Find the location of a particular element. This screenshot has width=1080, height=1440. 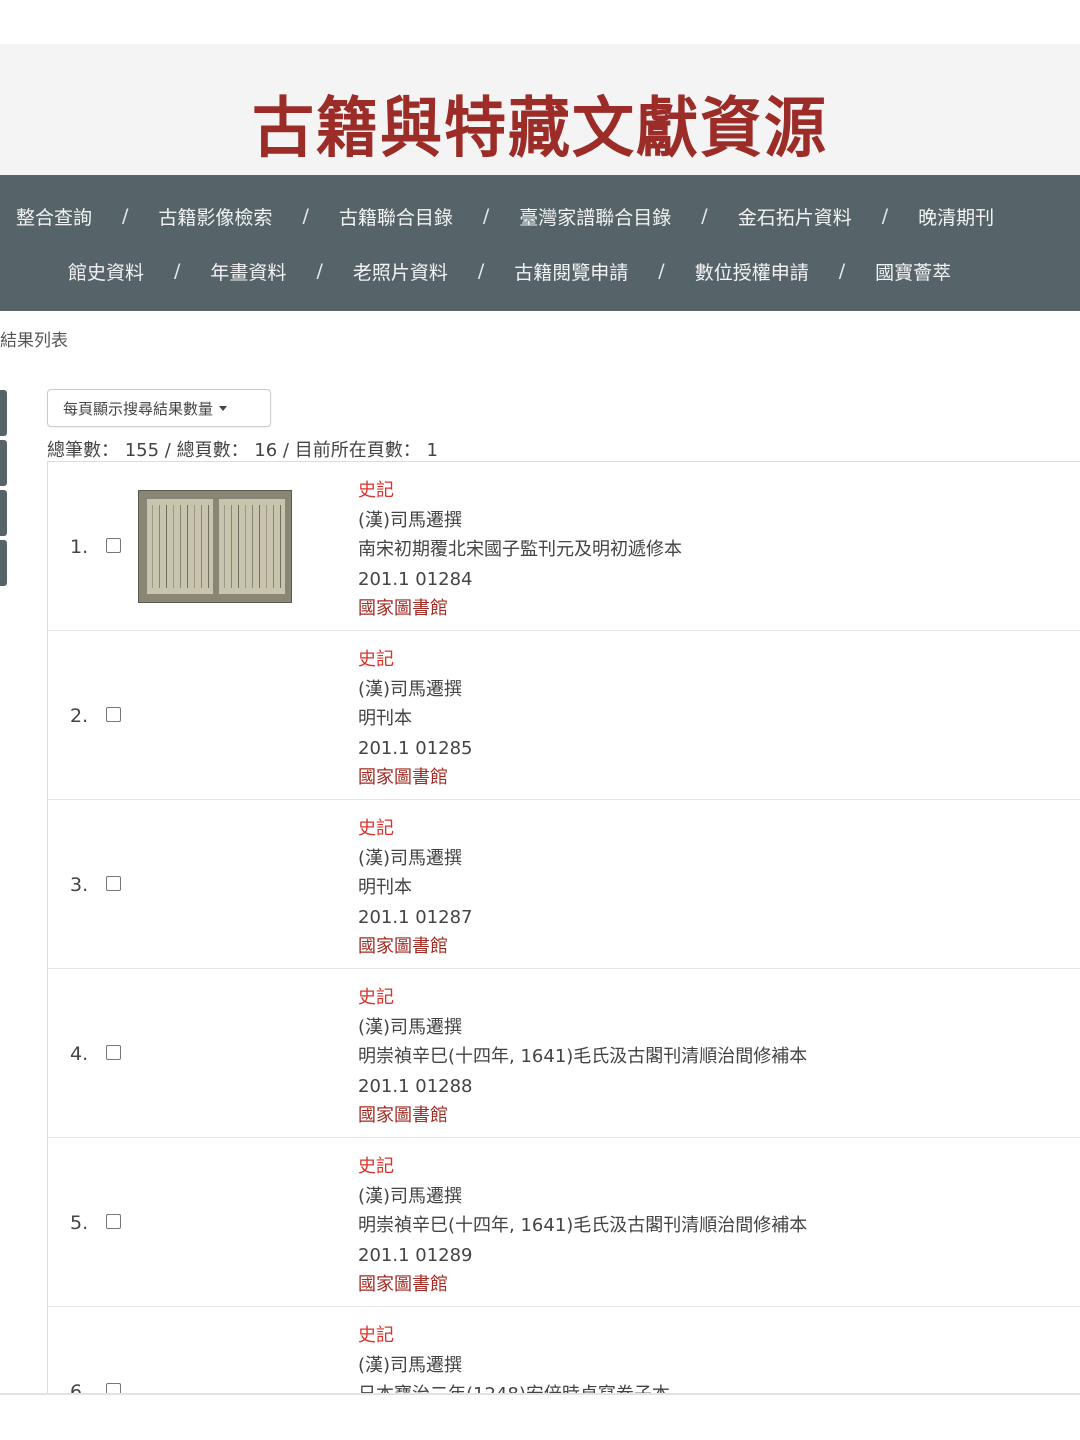

top-strip is located at coordinates (540, 22).